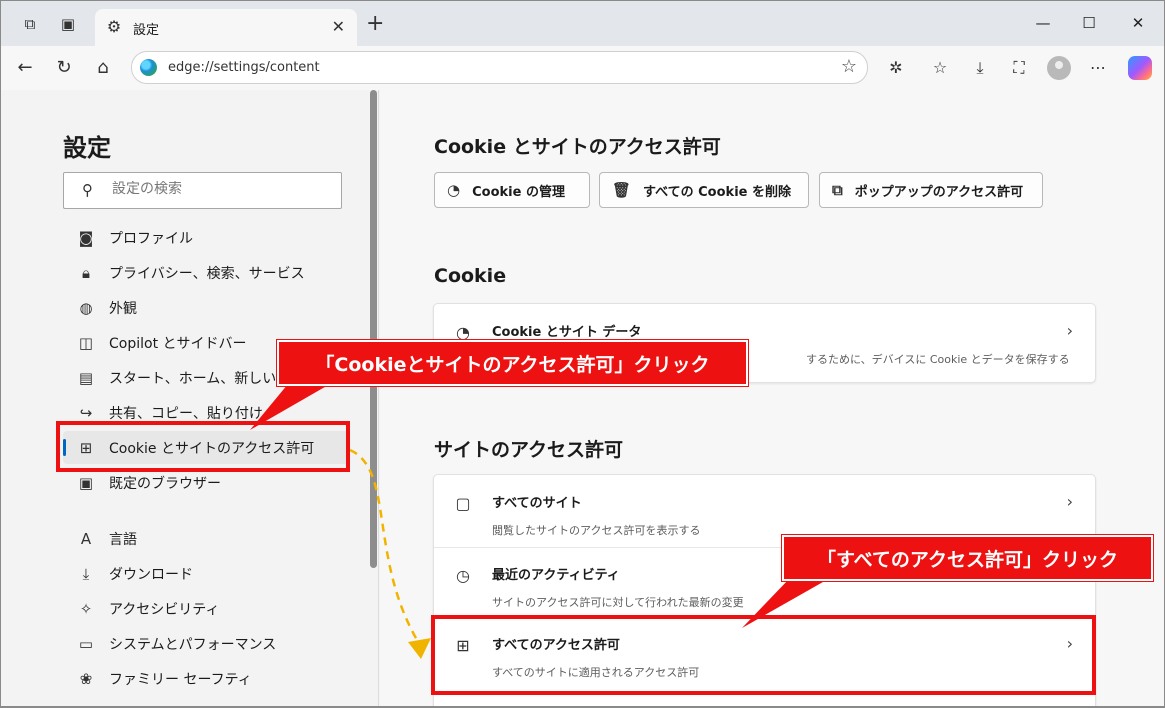  What do you see at coordinates (193, 644) in the screenshot?
I see `sidebar-item-label: システムとパフォーマンス` at bounding box center [193, 644].